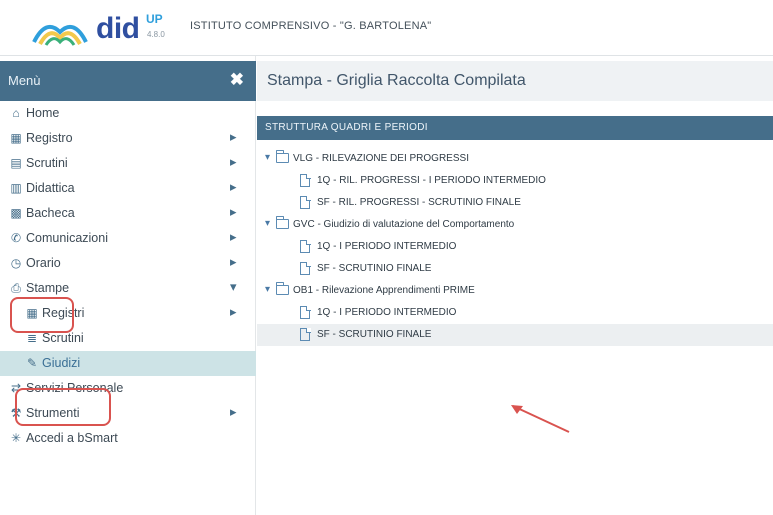 The width and height of the screenshot is (773, 515). I want to click on close-icon: ✖, so click(237, 80).